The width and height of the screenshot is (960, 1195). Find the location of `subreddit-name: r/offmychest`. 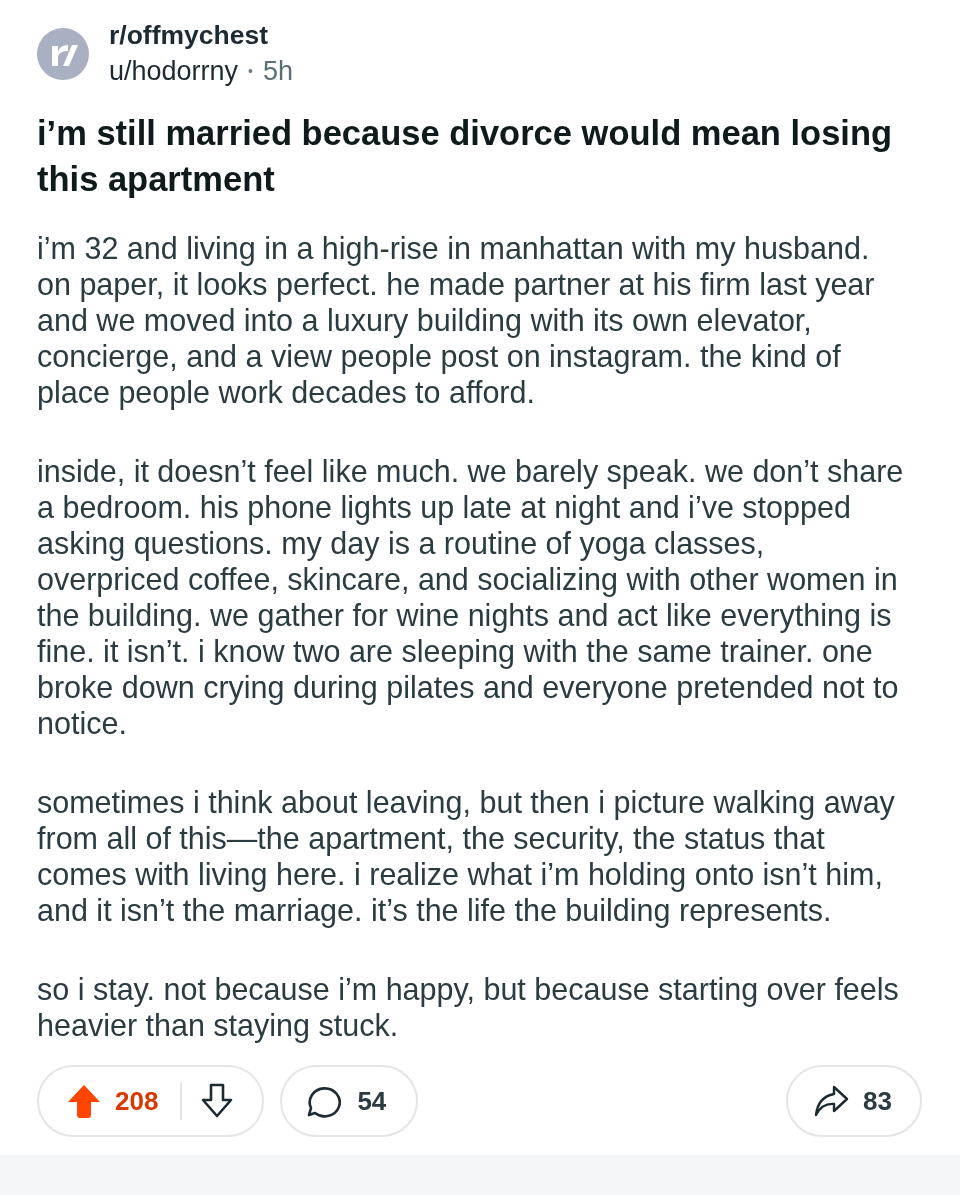

subreddit-name: r/offmychest is located at coordinates (201, 35).